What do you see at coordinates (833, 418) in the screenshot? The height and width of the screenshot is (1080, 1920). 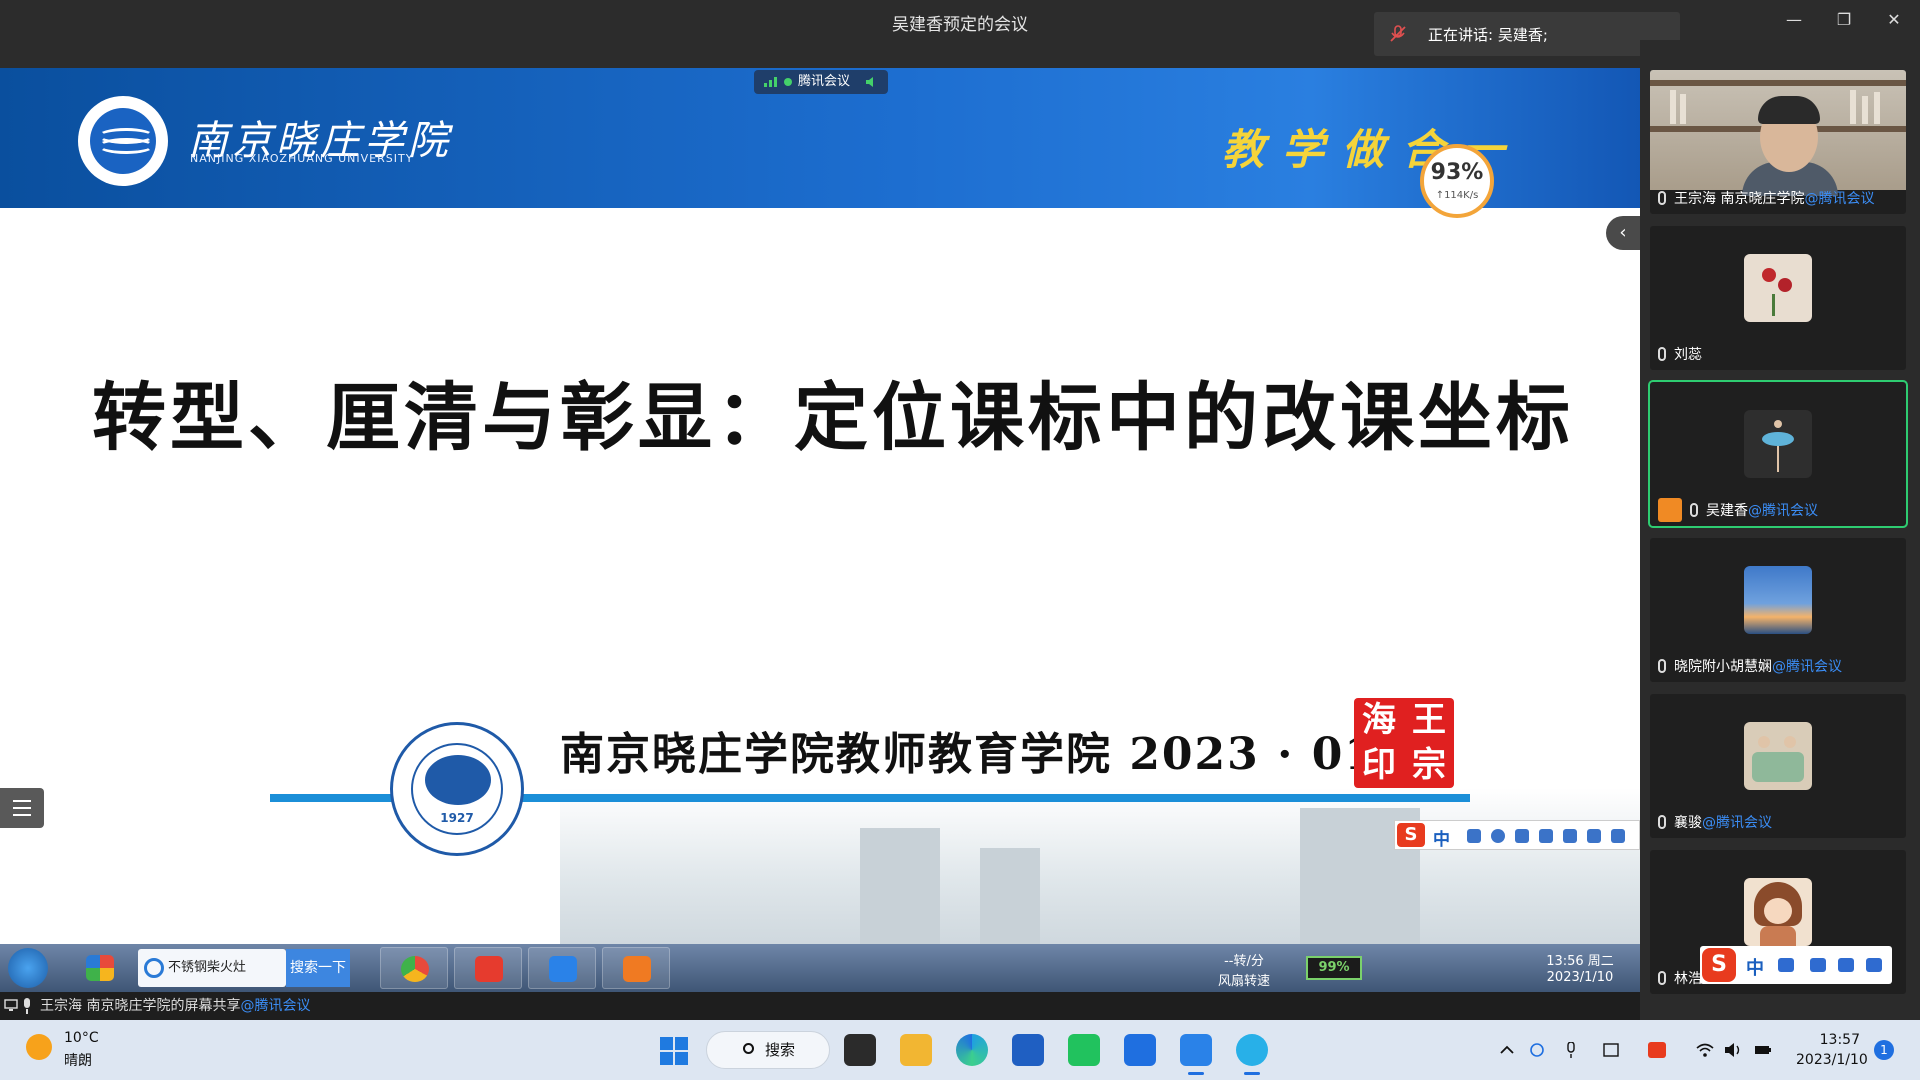 I see `slide-headline: 转型、厘清与彰显：定位课标中的改课坐标` at bounding box center [833, 418].